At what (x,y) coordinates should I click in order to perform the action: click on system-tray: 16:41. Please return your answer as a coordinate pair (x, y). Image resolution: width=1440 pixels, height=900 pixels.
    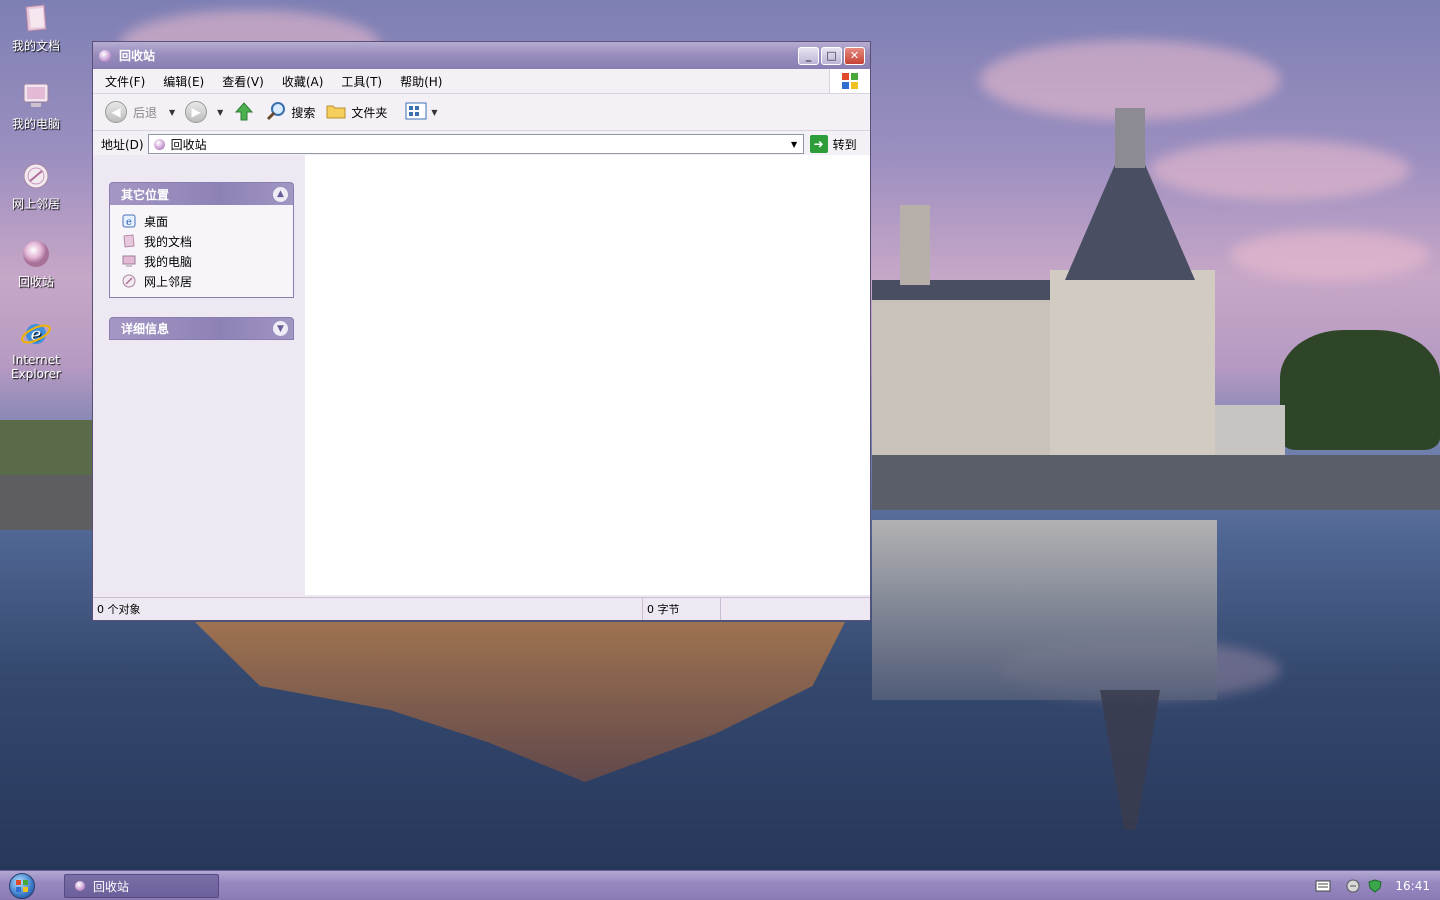
    Looking at the image, I should click on (1377, 885).